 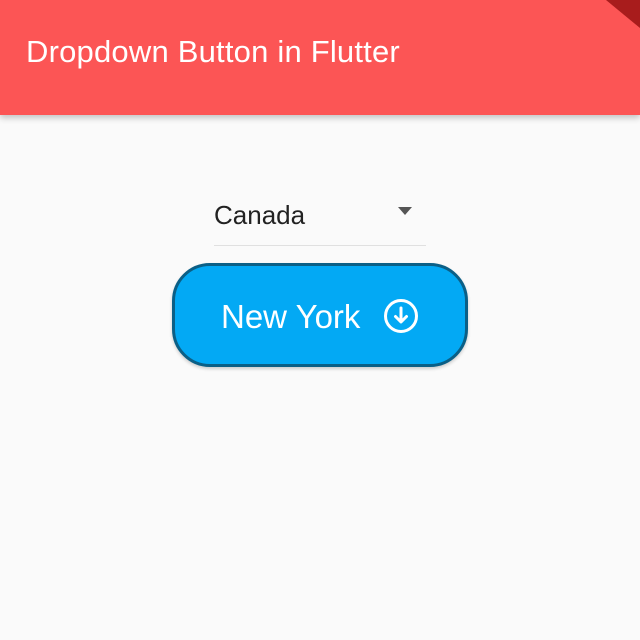 I want to click on city-dropdown-button: New York, so click(x=320, y=315).